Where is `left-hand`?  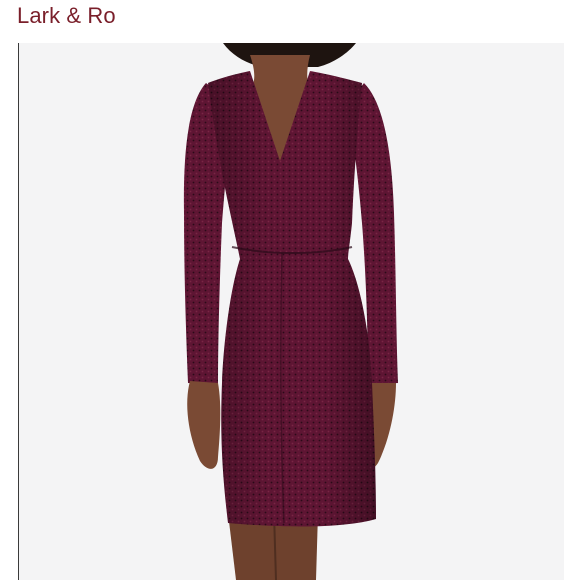
left-hand is located at coordinates (204, 425).